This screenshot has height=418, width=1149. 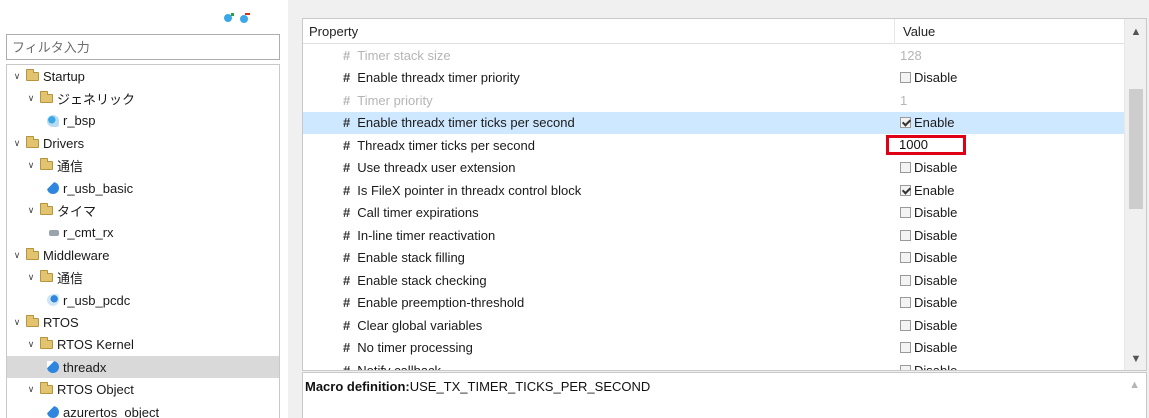 I want to click on macro-definition-value: USE_TX_TIMER_TICKS_PER_SECOND, so click(x=530, y=386).